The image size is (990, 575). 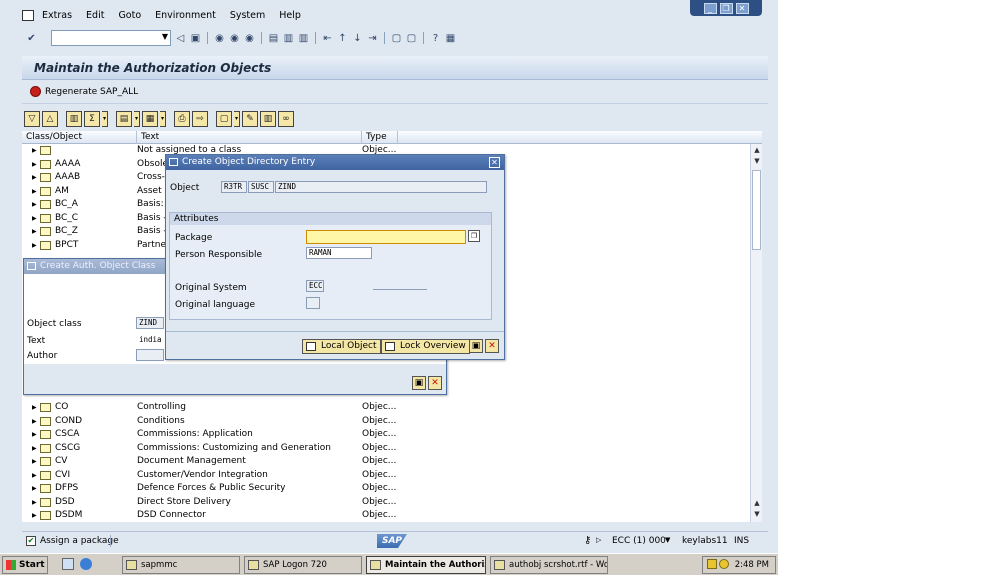 What do you see at coordinates (150, 119) in the screenshot?
I see `columns-icon: ▦` at bounding box center [150, 119].